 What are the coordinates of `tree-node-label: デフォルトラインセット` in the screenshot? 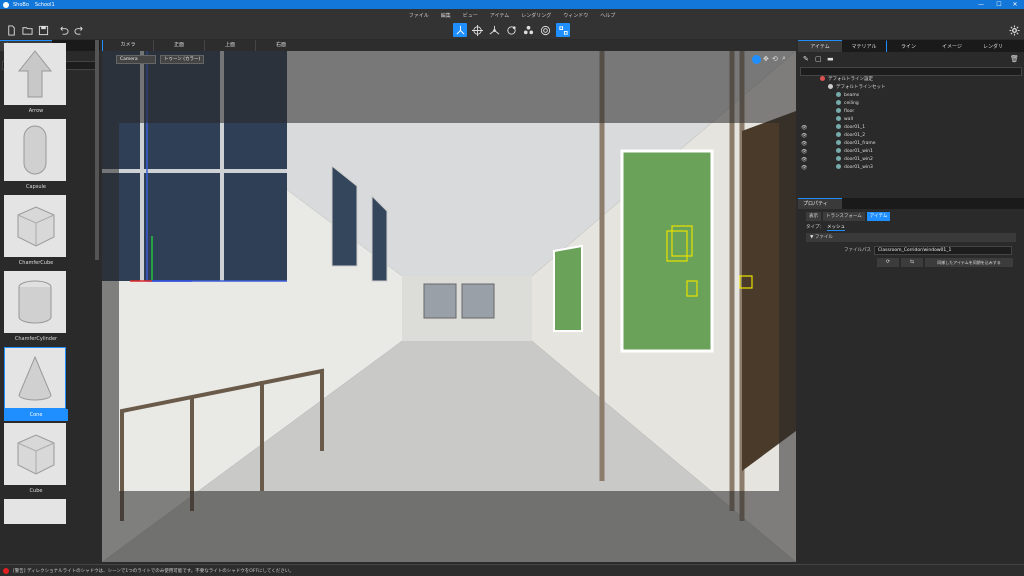 It's located at (861, 87).